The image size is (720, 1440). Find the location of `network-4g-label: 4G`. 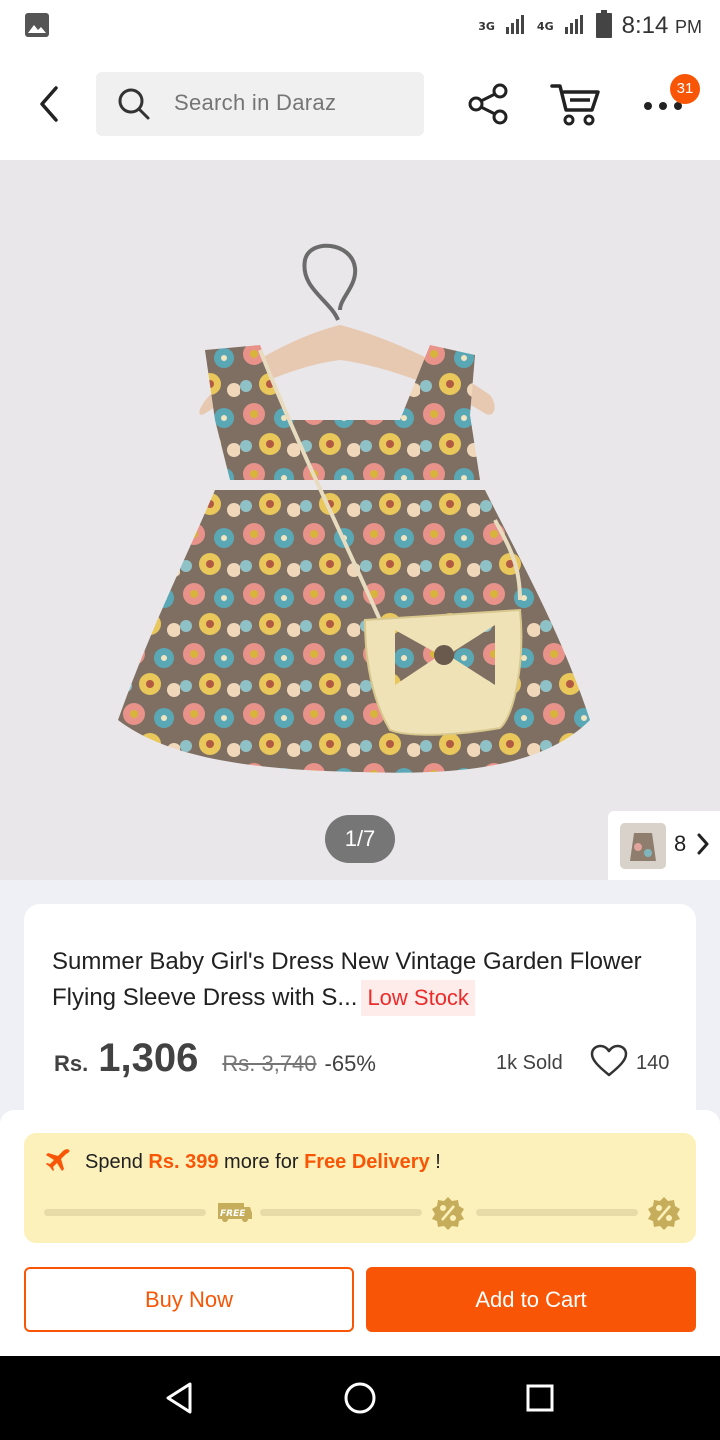

network-4g-label: 4G is located at coordinates (545, 26).